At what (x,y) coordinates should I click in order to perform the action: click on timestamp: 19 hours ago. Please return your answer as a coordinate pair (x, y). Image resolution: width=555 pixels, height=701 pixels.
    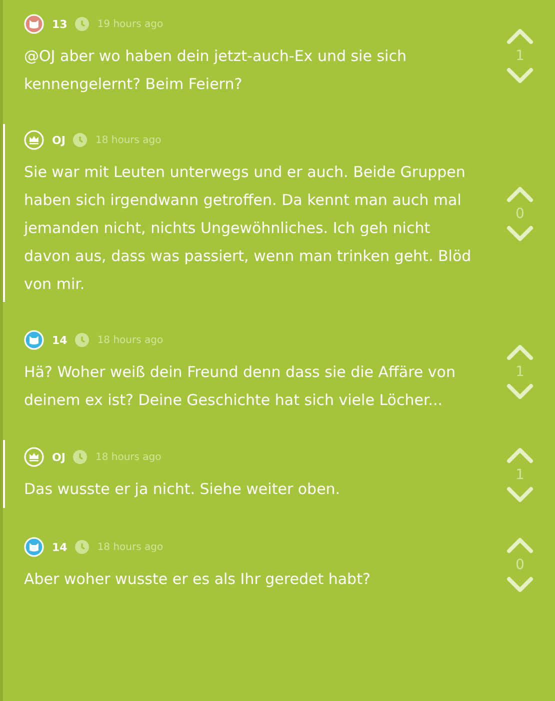
    Looking at the image, I should click on (130, 24).